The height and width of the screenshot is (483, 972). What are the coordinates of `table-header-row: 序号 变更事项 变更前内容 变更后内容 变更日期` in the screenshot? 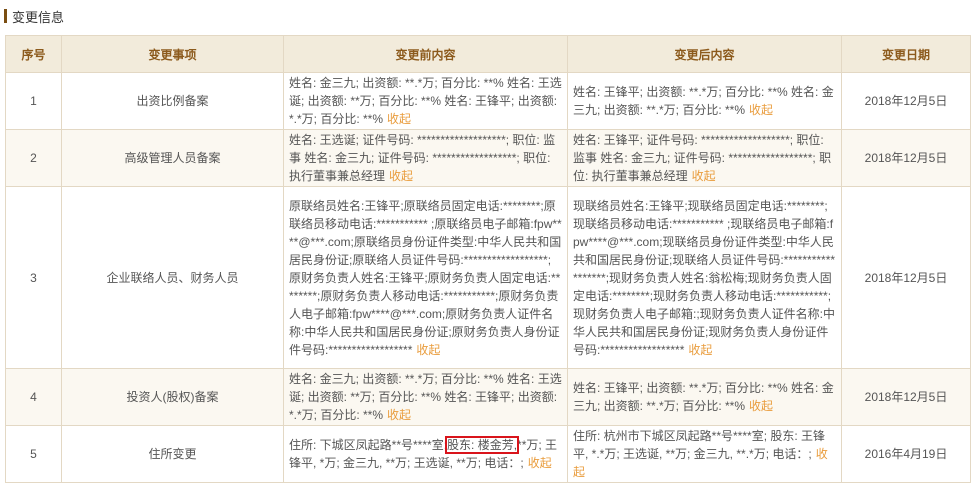 It's located at (488, 54).